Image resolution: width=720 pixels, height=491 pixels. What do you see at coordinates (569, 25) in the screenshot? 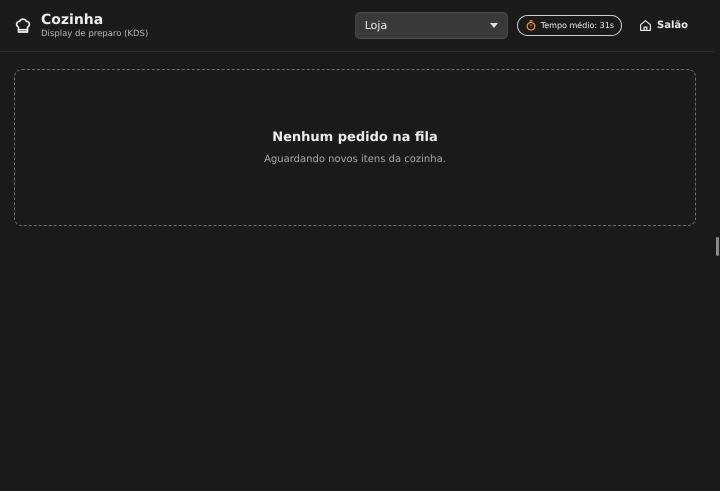
I see `average-time-badge: Tempo médio: 31s` at bounding box center [569, 25].